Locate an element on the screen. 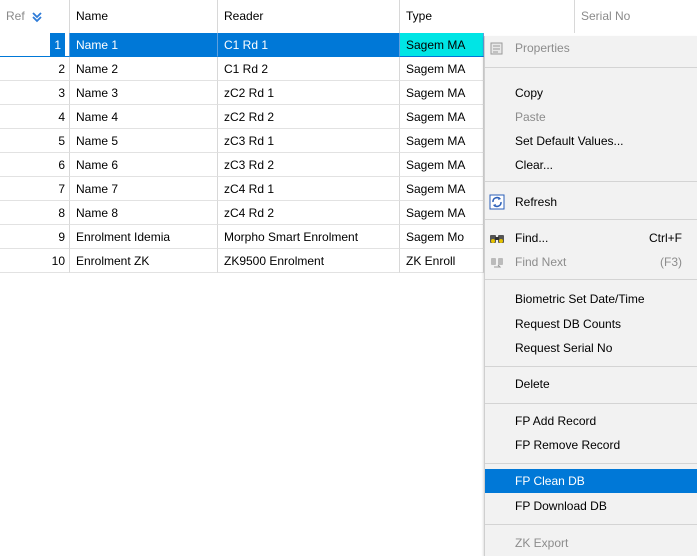 This screenshot has width=697, height=556. menu-item-fp-remove-record: FP Remove Record is located at coordinates (591, 445).